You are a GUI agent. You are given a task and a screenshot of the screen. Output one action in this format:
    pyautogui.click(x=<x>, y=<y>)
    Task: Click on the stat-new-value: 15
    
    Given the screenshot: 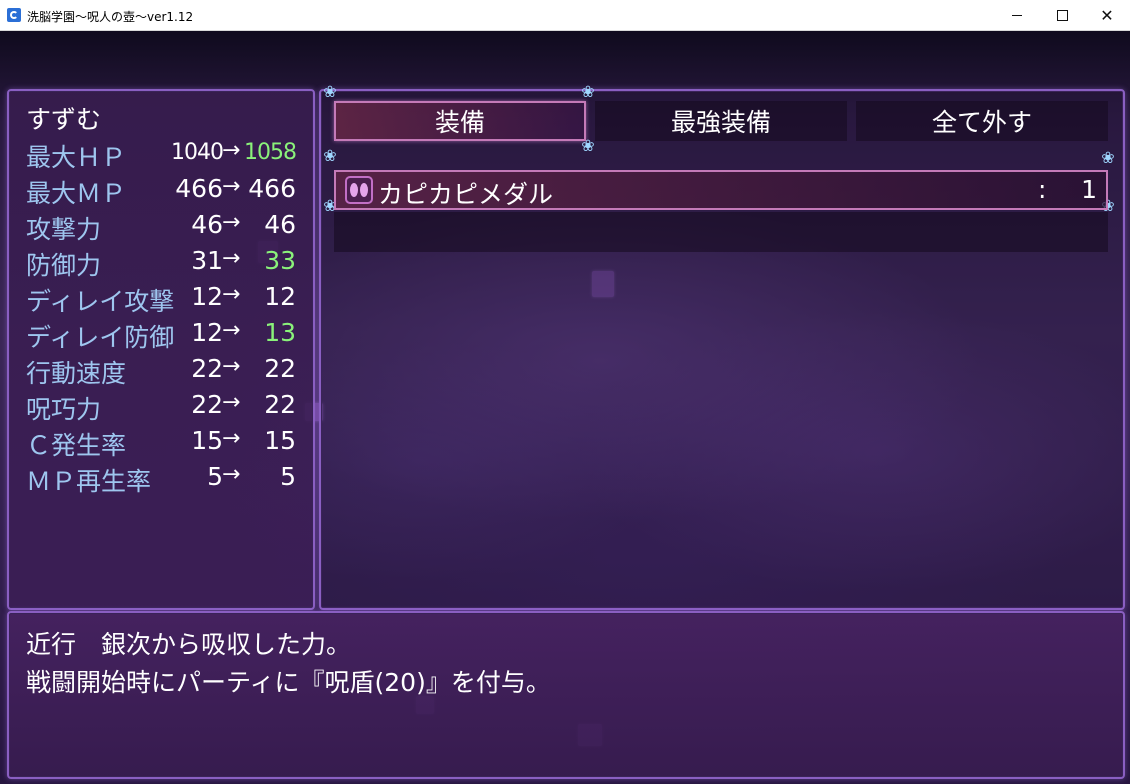 What is the action you would take?
    pyautogui.click(x=280, y=440)
    